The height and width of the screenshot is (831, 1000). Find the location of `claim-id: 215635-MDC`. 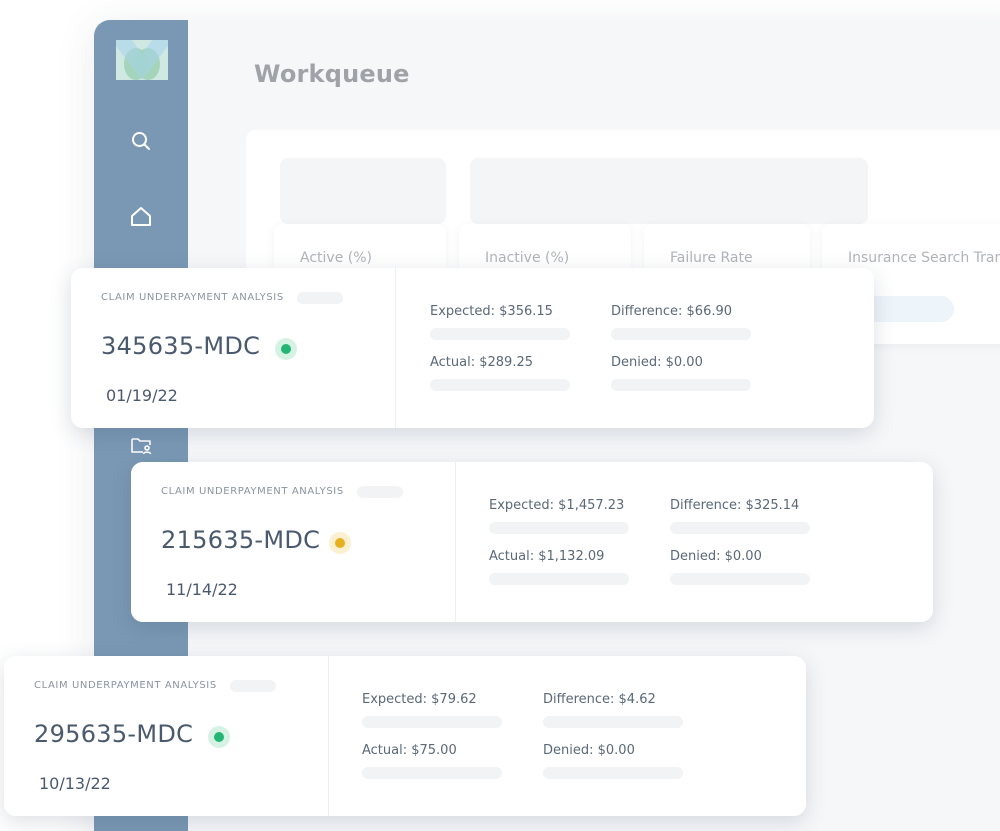

claim-id: 215635-MDC is located at coordinates (241, 540).